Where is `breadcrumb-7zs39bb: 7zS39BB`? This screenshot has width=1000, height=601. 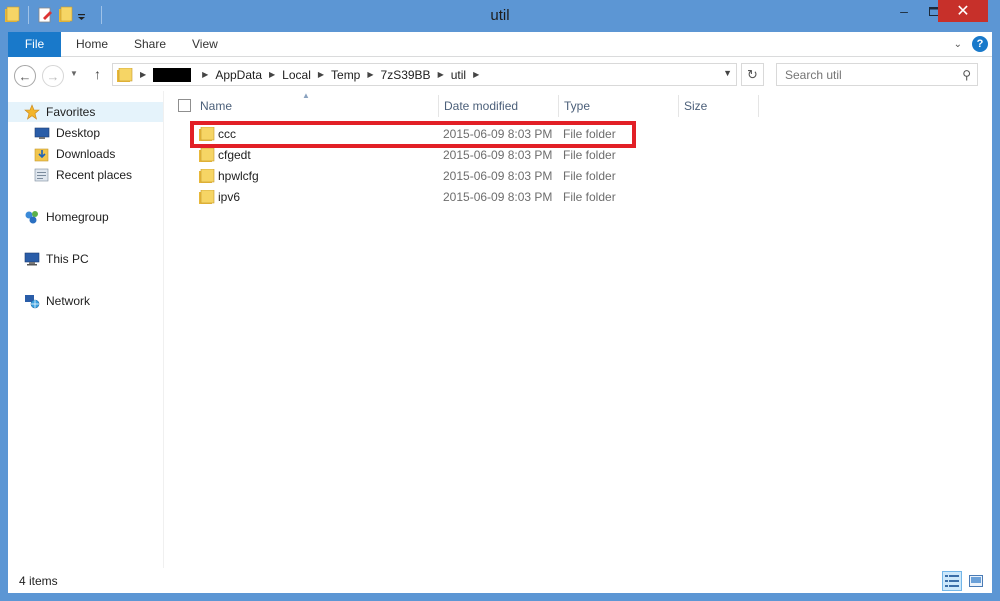
breadcrumb-7zs39bb: 7zS39BB is located at coordinates (406, 75).